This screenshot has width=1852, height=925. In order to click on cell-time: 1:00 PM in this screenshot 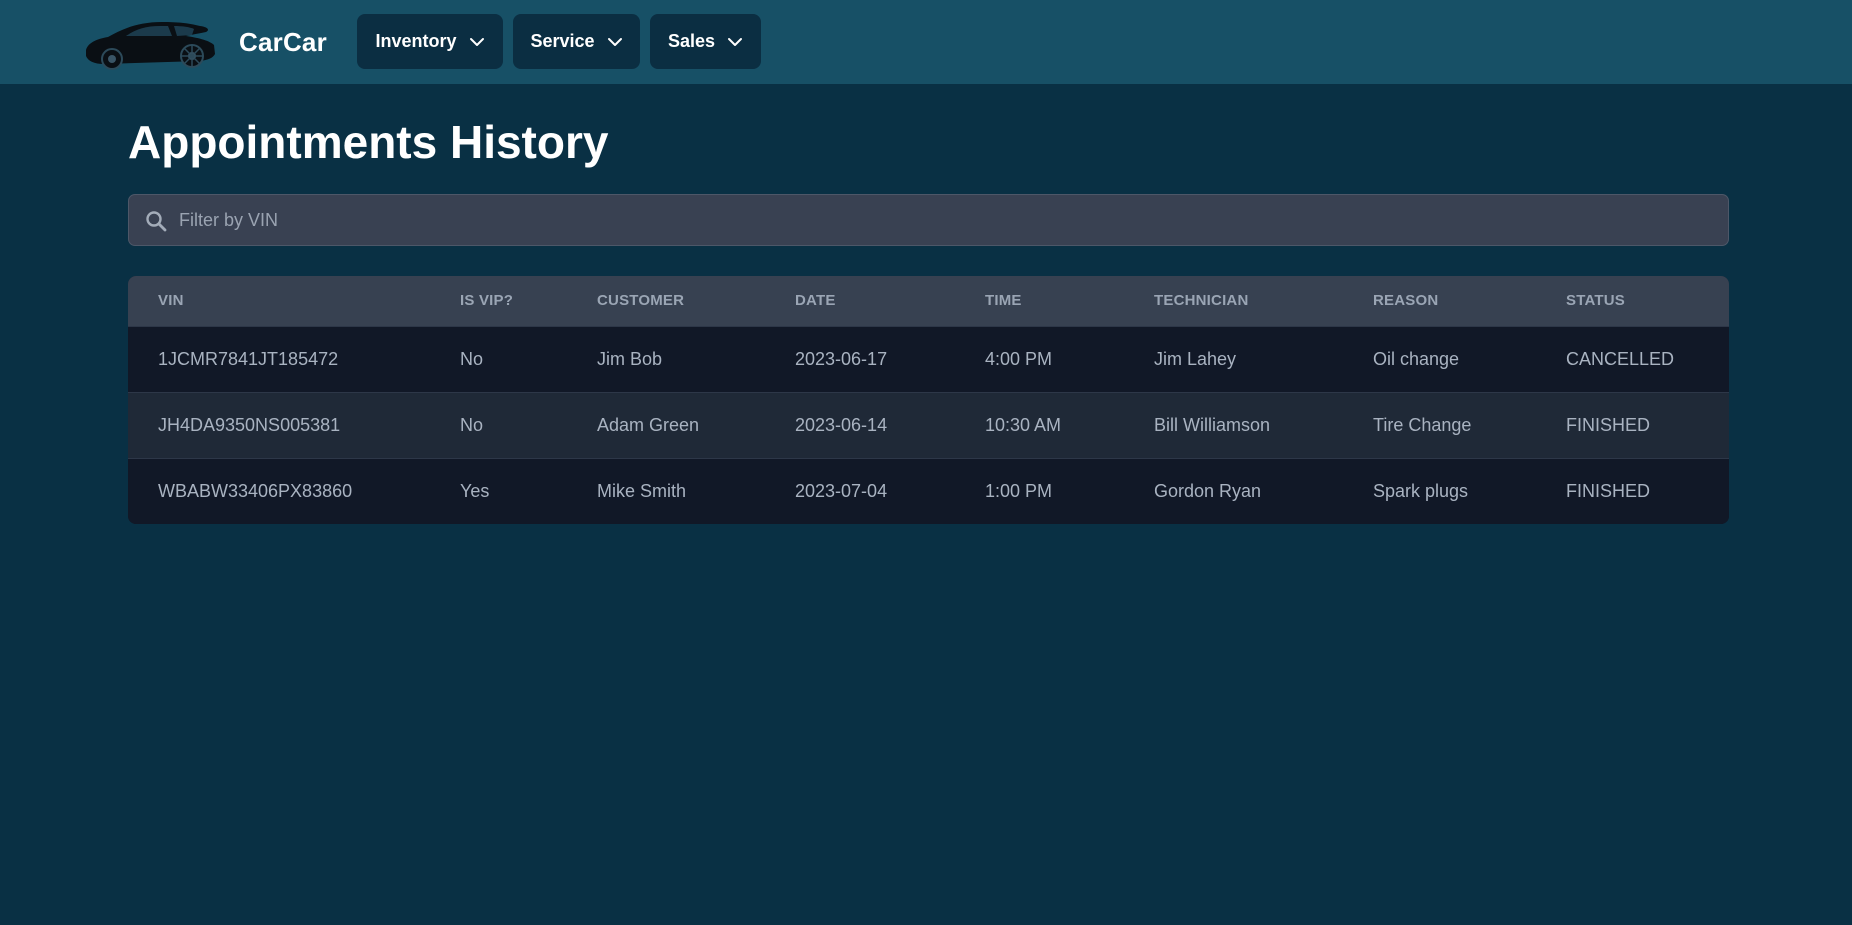, I will do `click(1019, 490)`.